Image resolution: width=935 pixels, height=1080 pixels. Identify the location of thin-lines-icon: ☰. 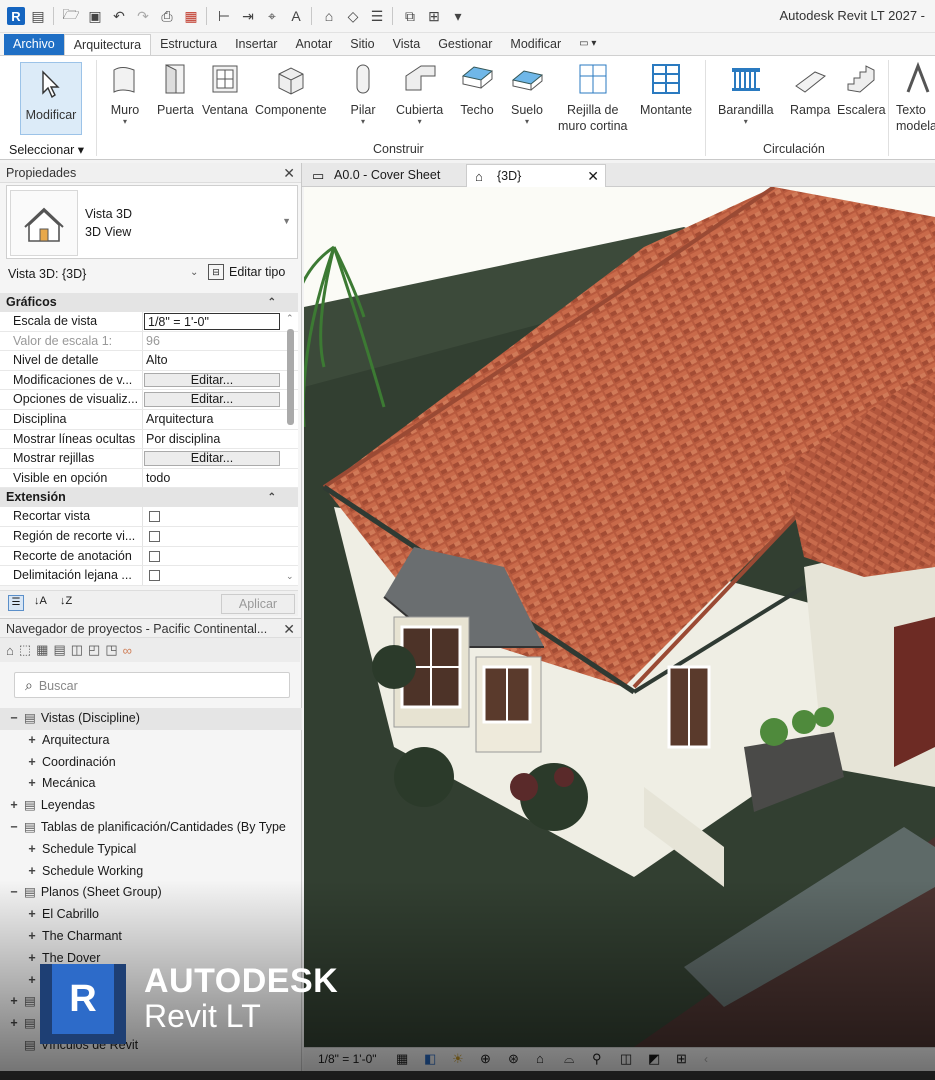
(377, 16).